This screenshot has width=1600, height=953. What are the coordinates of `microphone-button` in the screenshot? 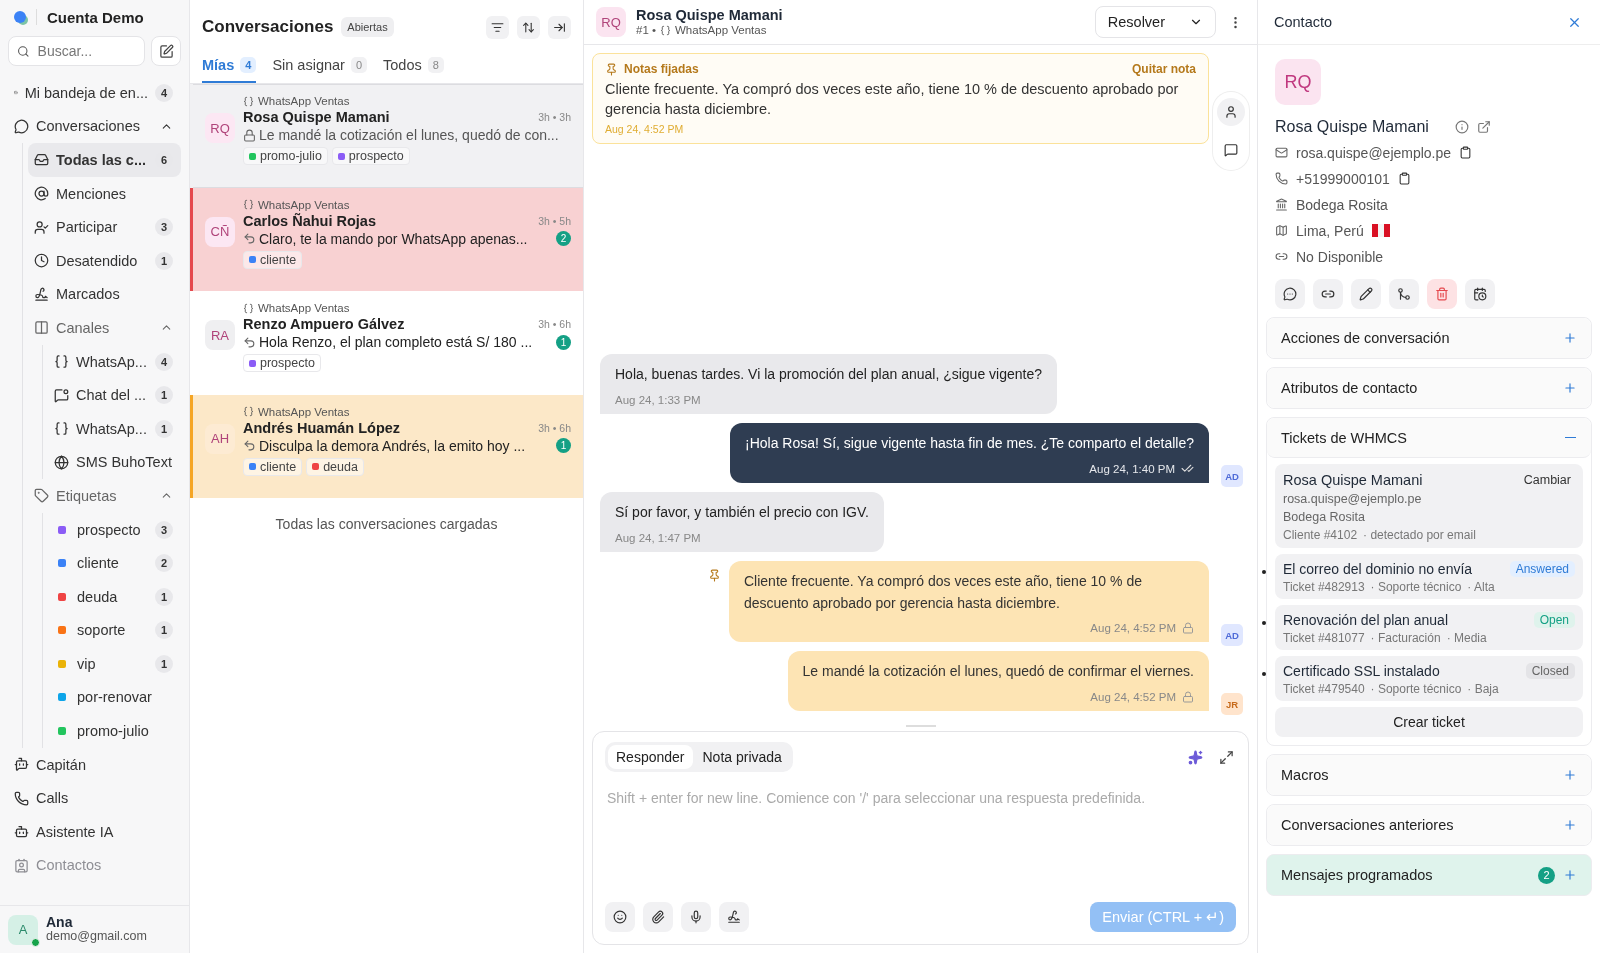 It's located at (696, 917).